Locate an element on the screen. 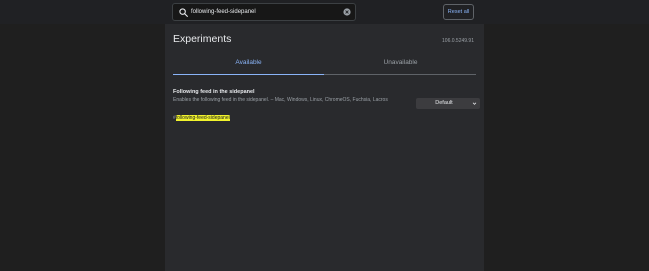 The image size is (649, 271). tab-bar: Available Unavailable is located at coordinates (324, 65).